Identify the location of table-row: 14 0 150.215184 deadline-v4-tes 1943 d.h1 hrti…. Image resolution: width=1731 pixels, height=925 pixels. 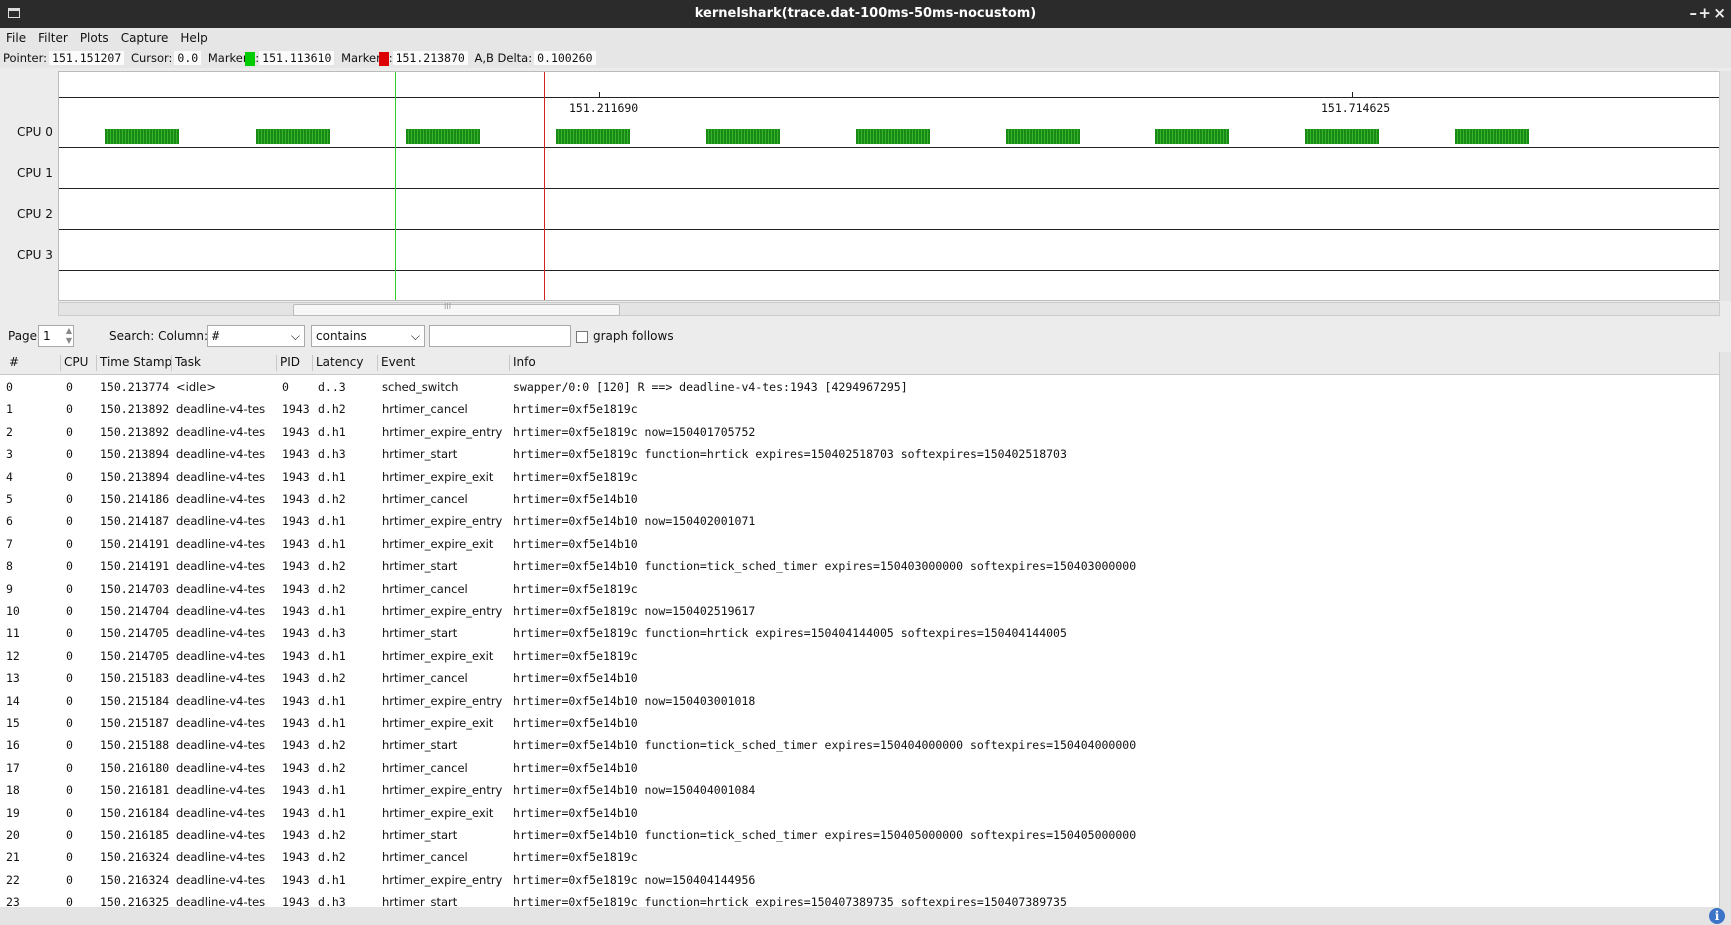
(845, 702).